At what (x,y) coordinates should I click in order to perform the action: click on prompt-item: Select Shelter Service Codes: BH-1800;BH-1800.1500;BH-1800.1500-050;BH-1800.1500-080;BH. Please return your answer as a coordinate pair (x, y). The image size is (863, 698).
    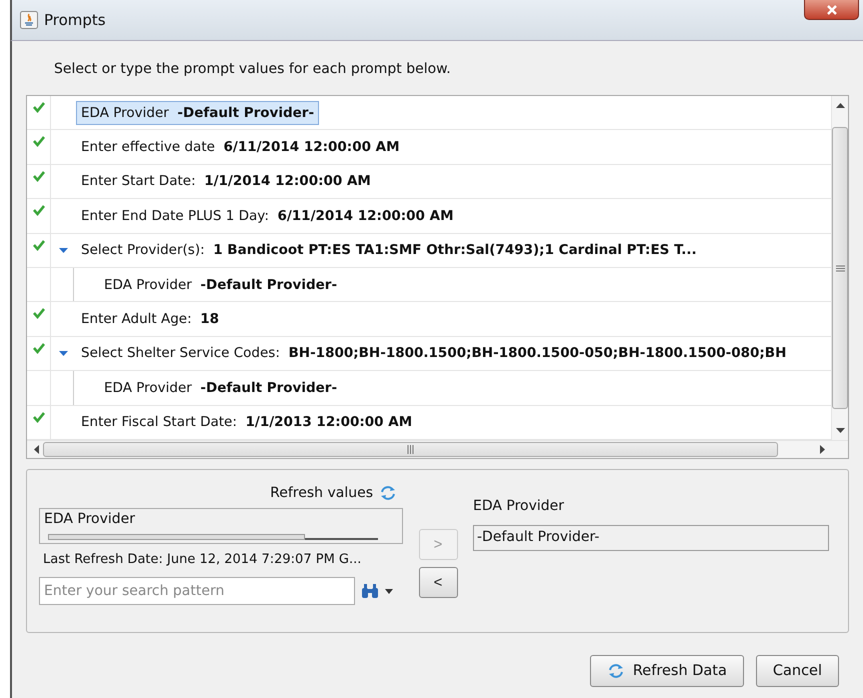
    Looking at the image, I should click on (434, 353).